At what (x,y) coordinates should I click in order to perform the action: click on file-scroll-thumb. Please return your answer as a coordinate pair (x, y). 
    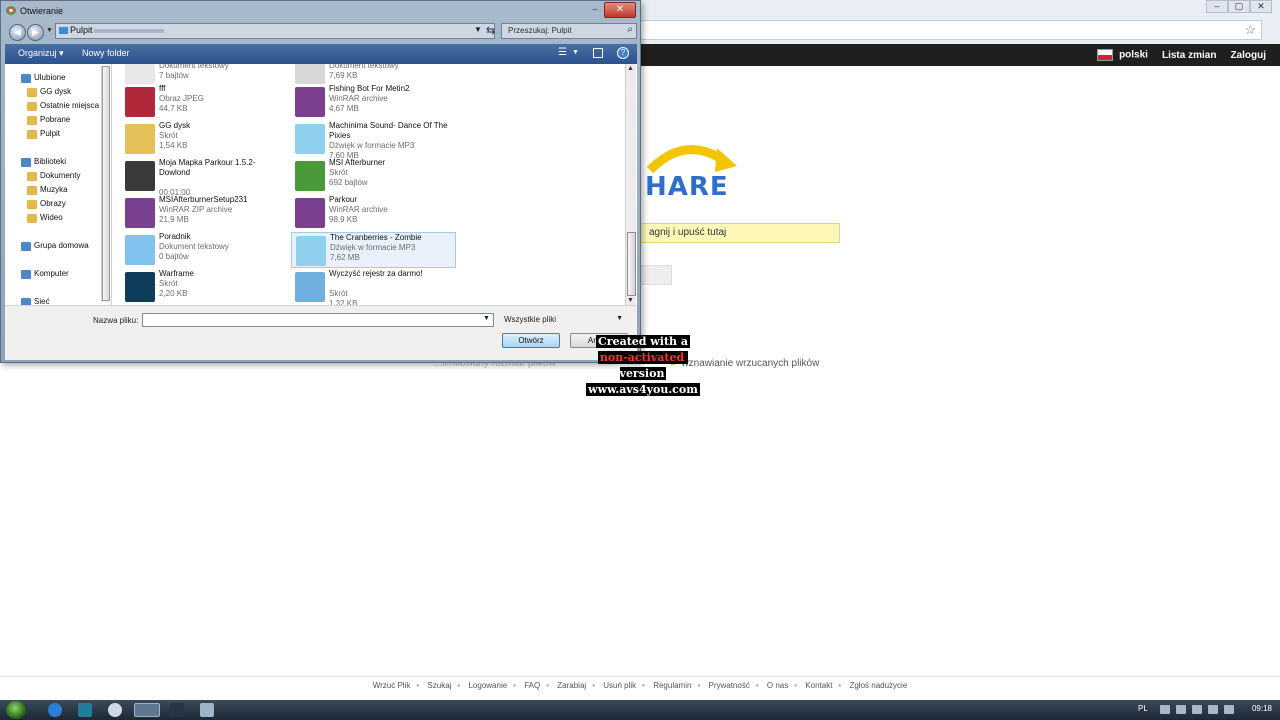
    Looking at the image, I should click on (631, 264).